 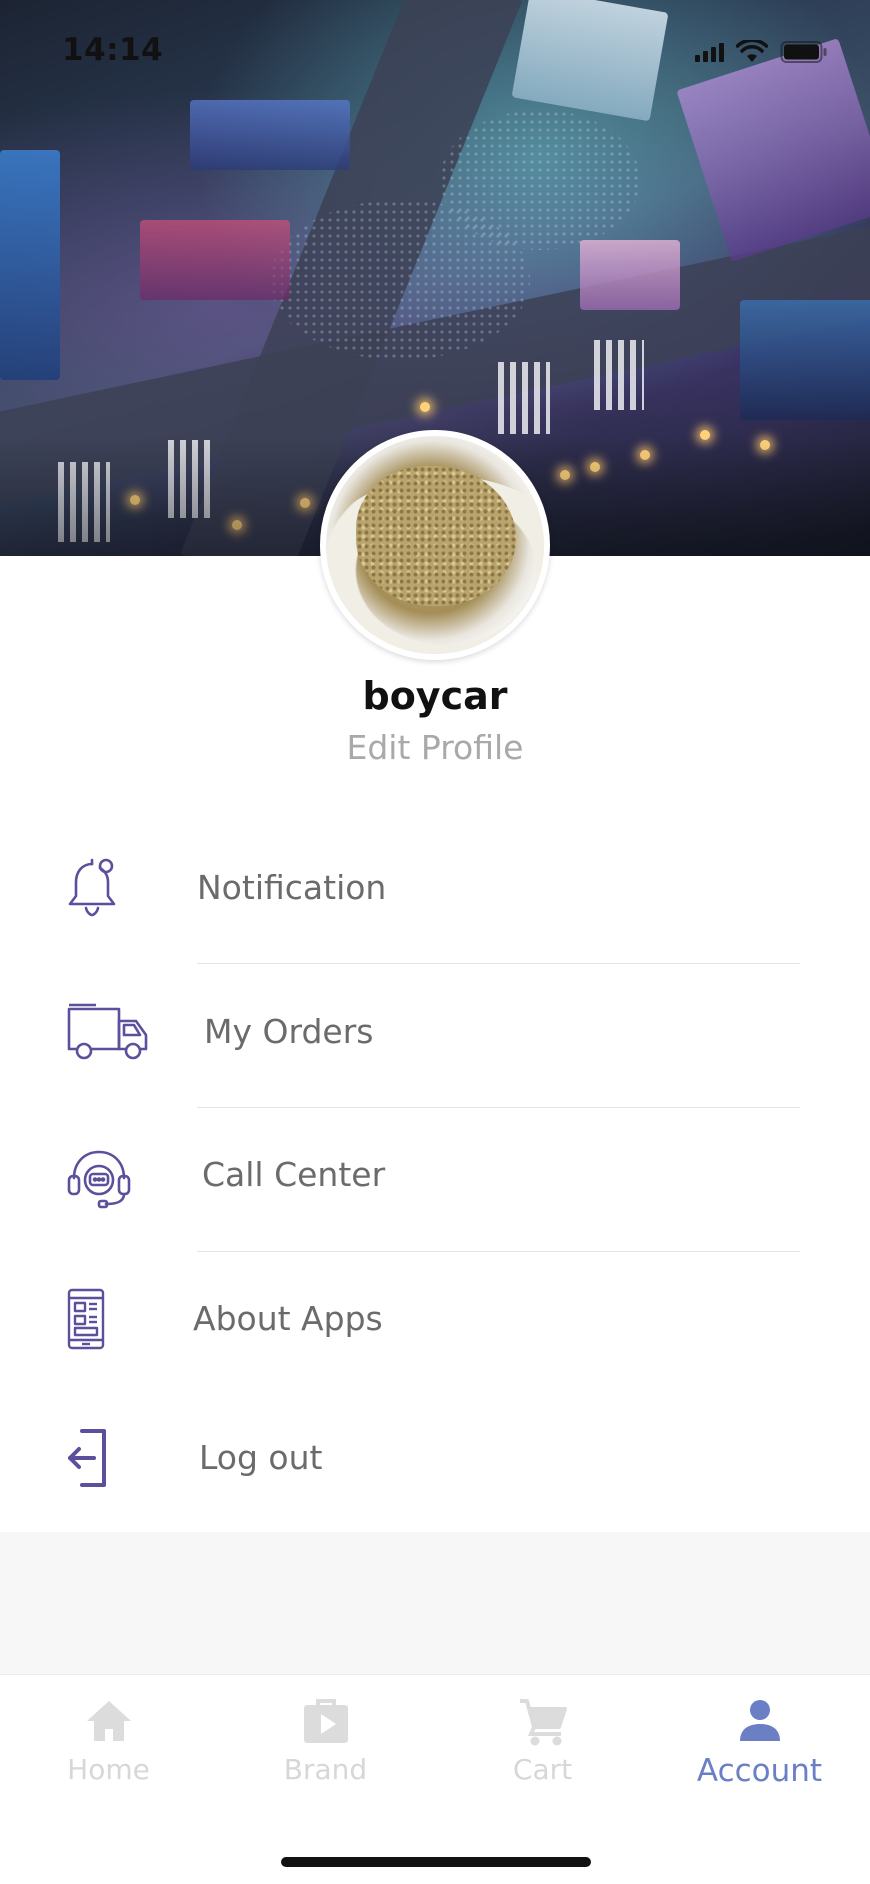 What do you see at coordinates (759, 1720) in the screenshot?
I see `person-icon` at bounding box center [759, 1720].